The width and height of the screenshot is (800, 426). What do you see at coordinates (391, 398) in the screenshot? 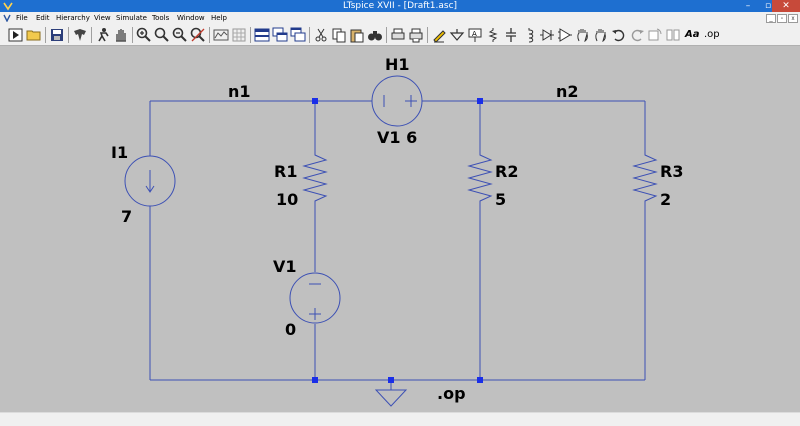
I see `ground-symbol` at bounding box center [391, 398].